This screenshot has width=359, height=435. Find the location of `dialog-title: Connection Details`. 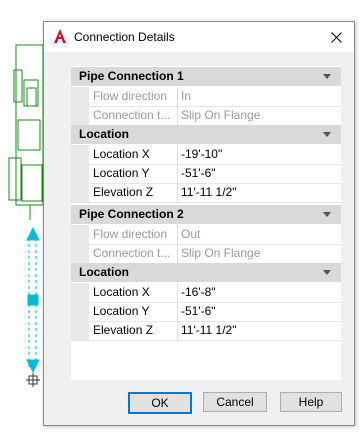

dialog-title: Connection Details is located at coordinates (124, 37).